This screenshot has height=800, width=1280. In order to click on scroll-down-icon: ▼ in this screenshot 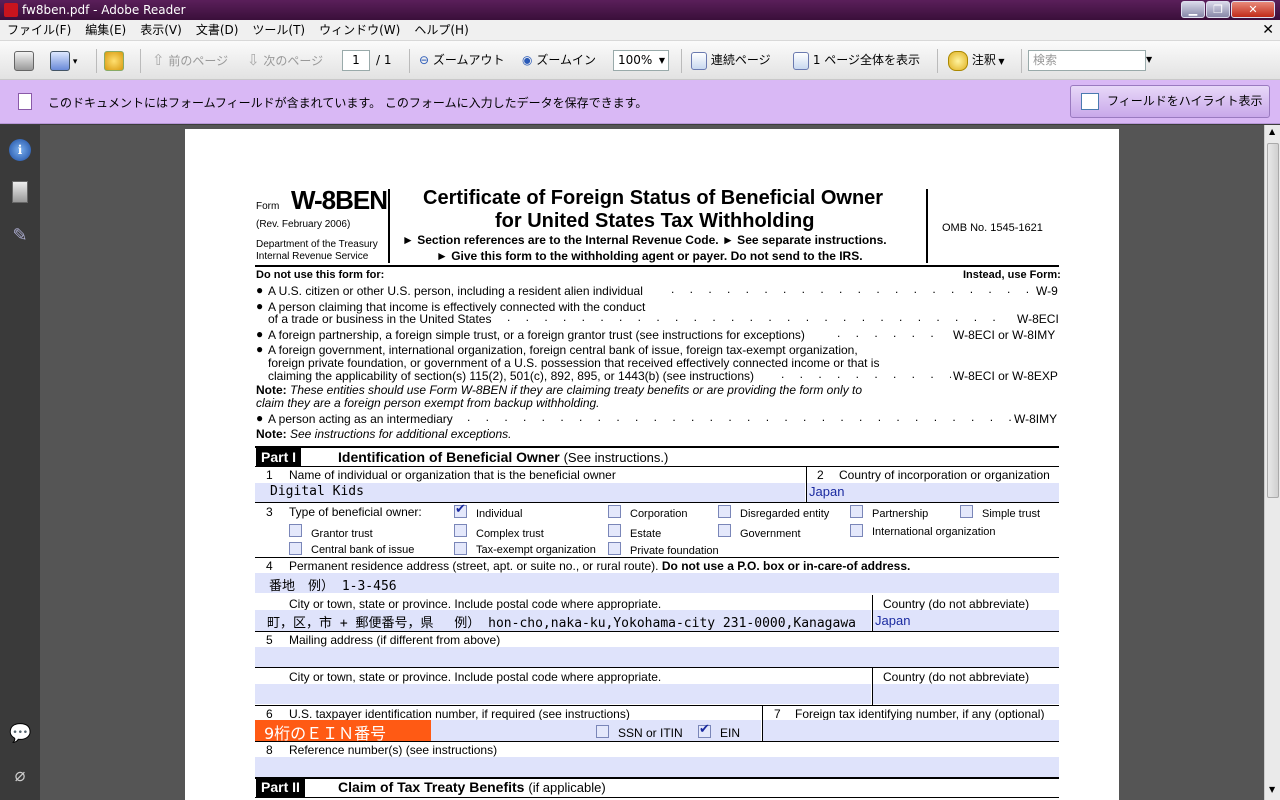, I will do `click(1272, 789)`.